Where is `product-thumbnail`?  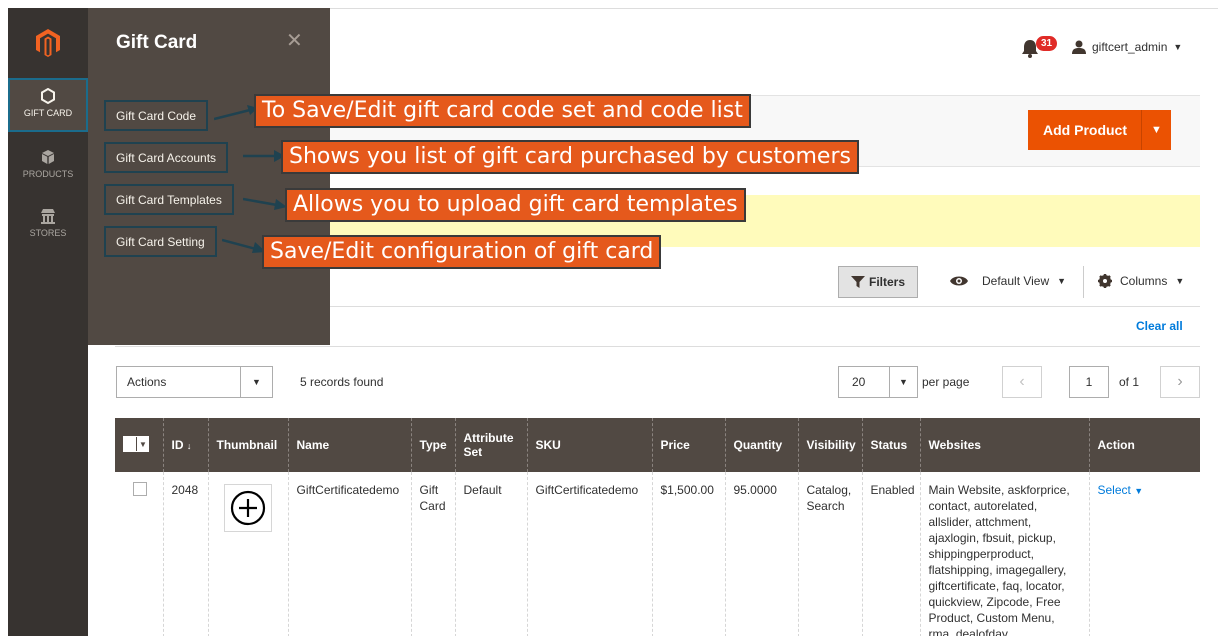 product-thumbnail is located at coordinates (247, 508).